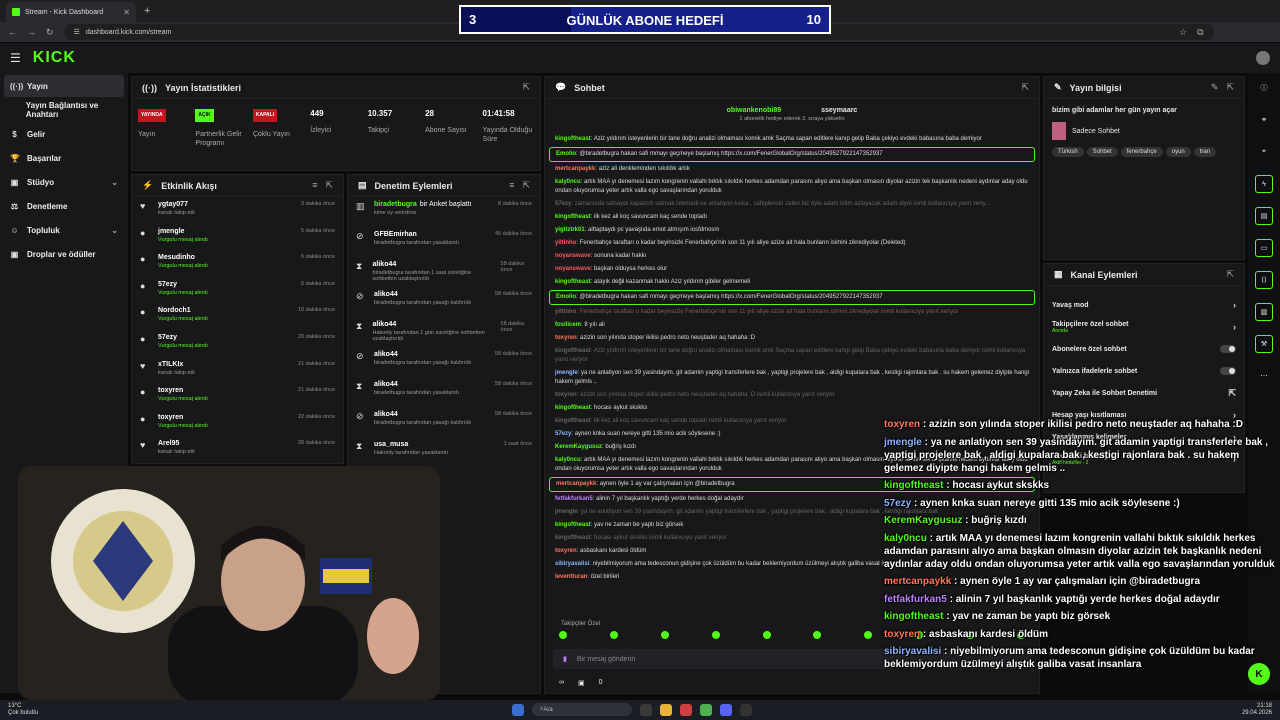 The image size is (1280, 720). What do you see at coordinates (568, 325) in the screenshot?
I see `chat-username: fosilicem` at bounding box center [568, 325].